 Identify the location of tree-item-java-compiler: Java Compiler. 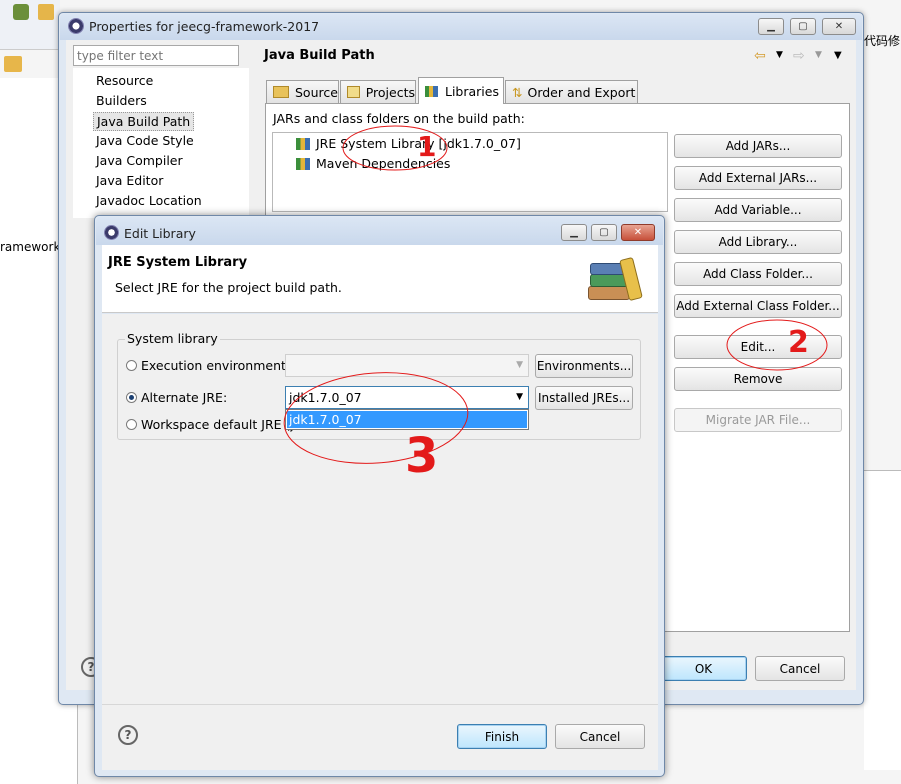
(139, 160).